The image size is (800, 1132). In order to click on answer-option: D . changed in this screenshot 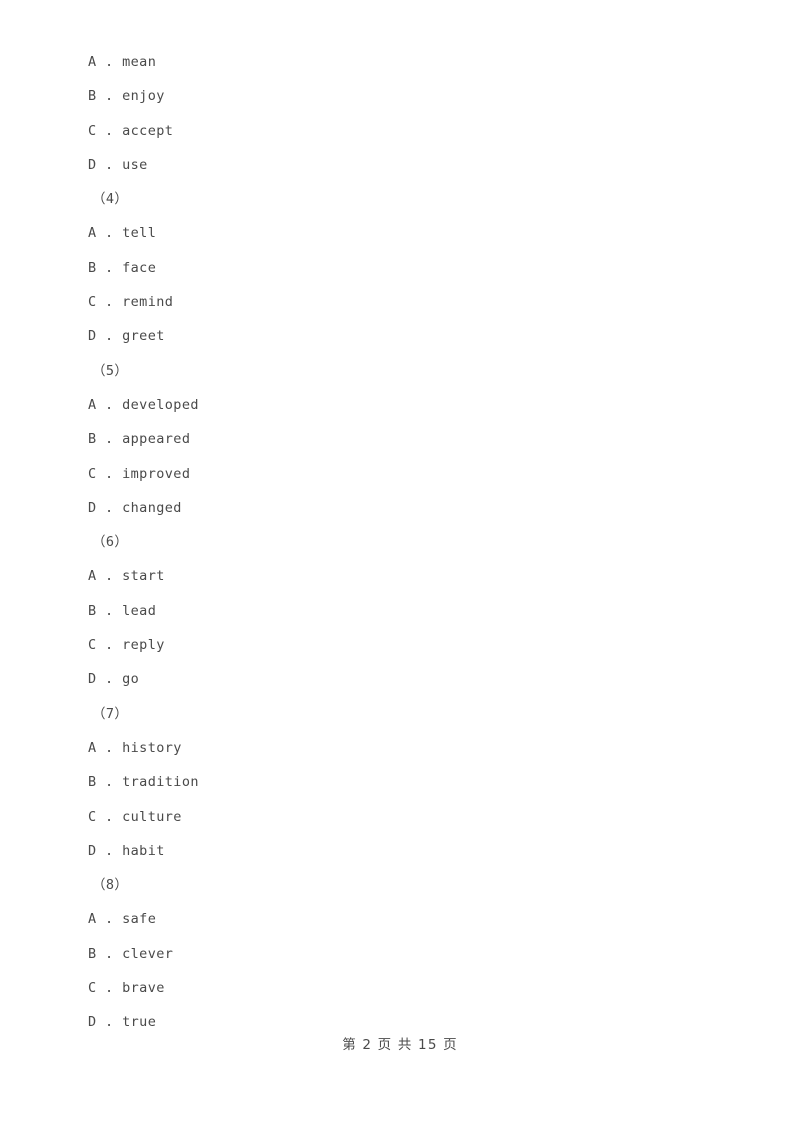, I will do `click(400, 508)`.